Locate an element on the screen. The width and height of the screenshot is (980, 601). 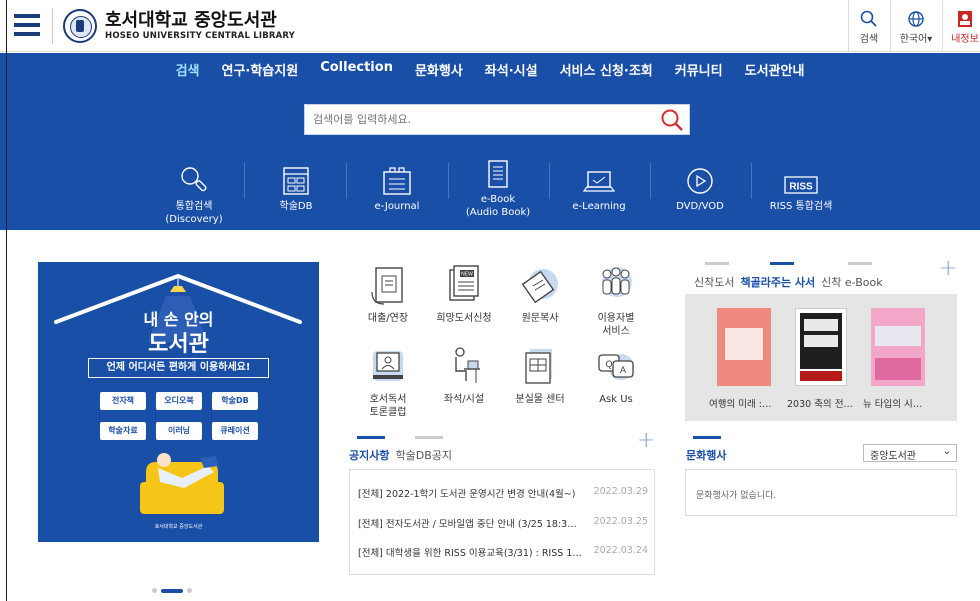
banner-dot-active is located at coordinates (172, 590).